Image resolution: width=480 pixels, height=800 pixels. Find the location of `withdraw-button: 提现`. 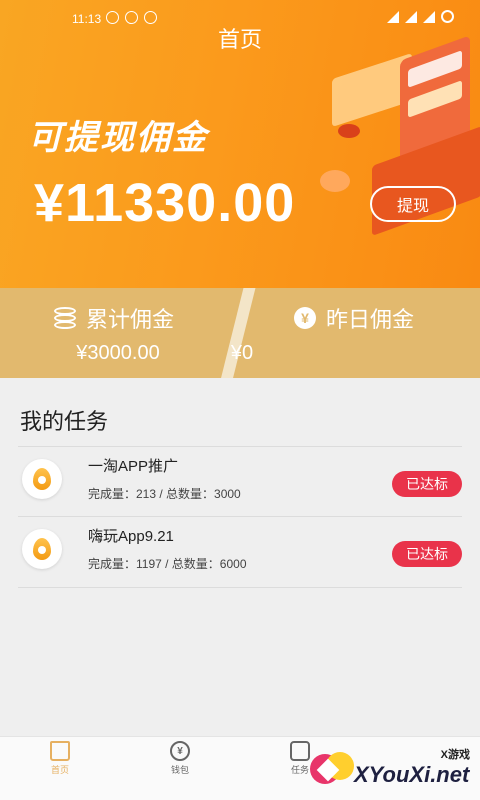

withdraw-button: 提现 is located at coordinates (413, 204).